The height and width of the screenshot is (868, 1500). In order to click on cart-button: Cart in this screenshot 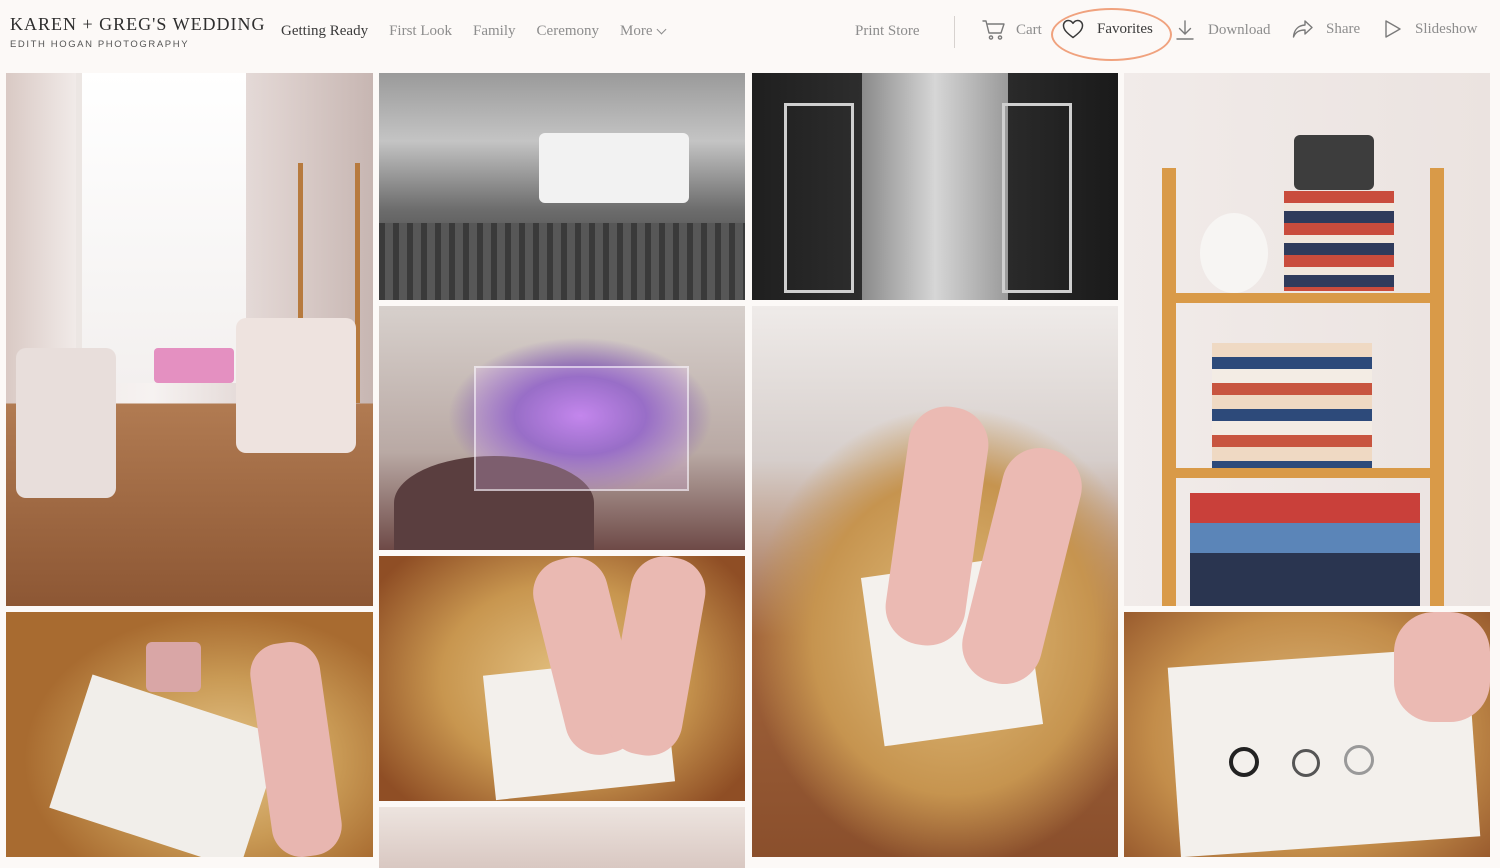, I will do `click(1012, 30)`.